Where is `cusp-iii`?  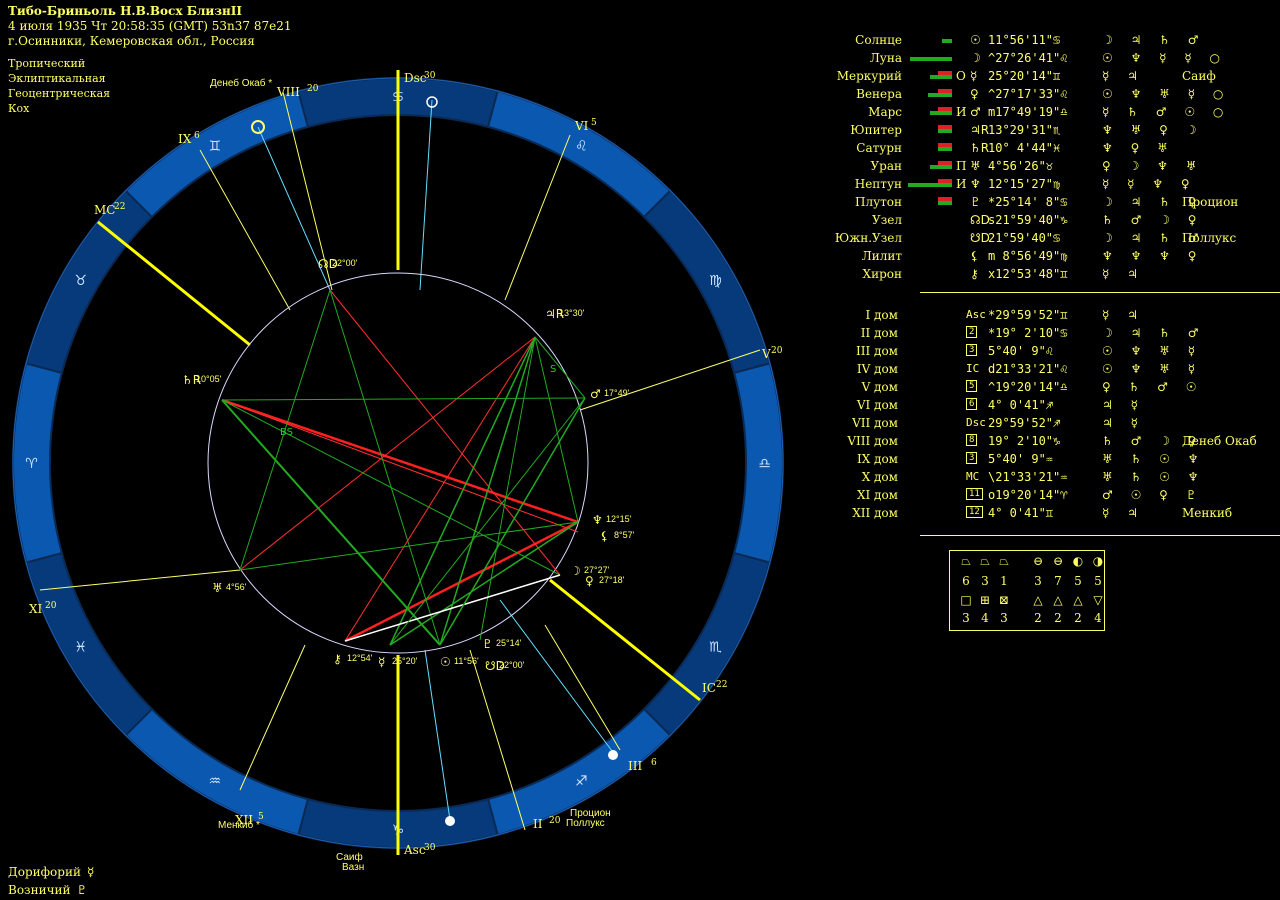 cusp-iii is located at coordinates (582, 687).